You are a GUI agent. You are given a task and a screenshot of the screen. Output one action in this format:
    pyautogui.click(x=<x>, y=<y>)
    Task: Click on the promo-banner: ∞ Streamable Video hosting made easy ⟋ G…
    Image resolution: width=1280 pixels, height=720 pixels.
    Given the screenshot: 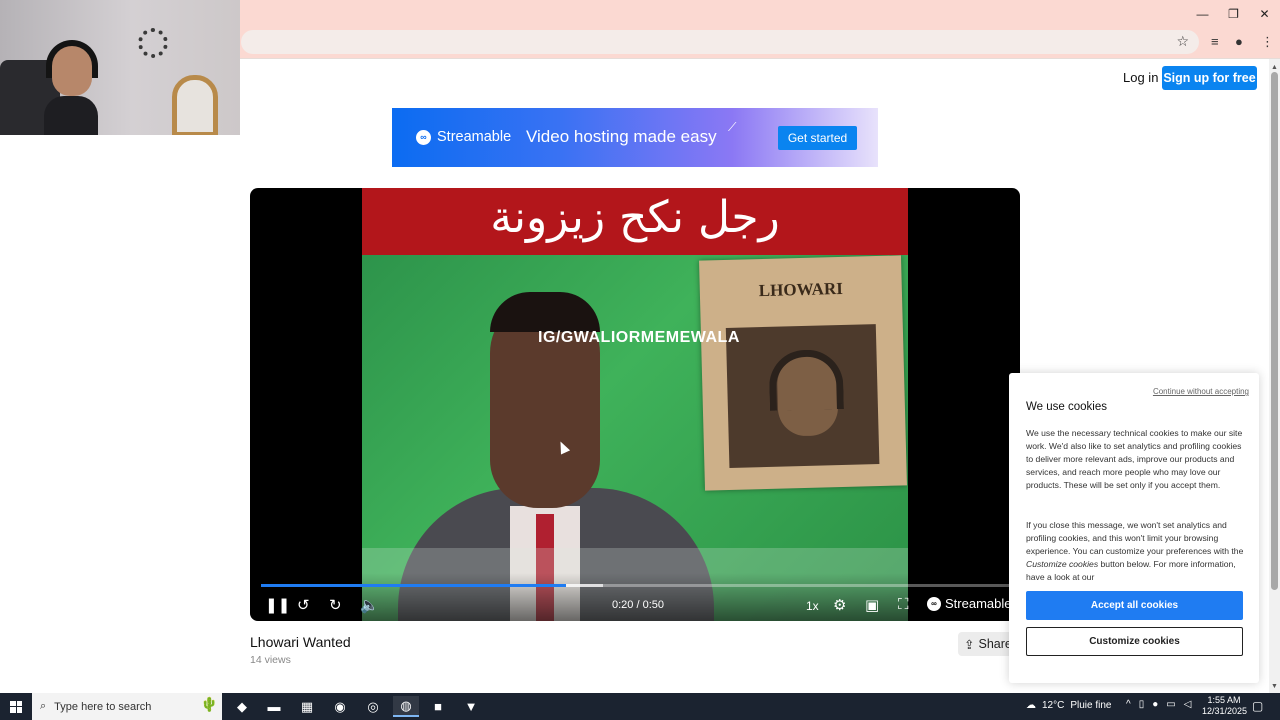 What is the action you would take?
    pyautogui.click(x=635, y=137)
    